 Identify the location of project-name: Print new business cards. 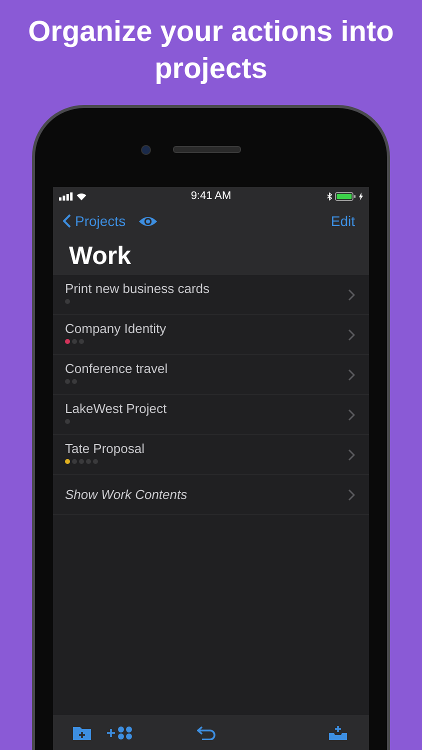
(138, 288).